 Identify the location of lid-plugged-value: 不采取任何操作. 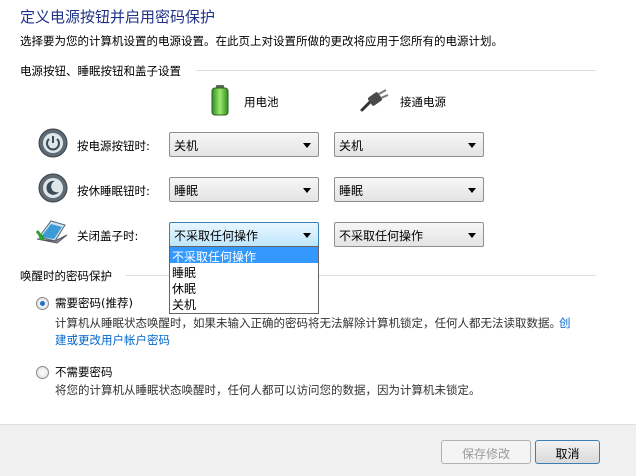
(381, 236).